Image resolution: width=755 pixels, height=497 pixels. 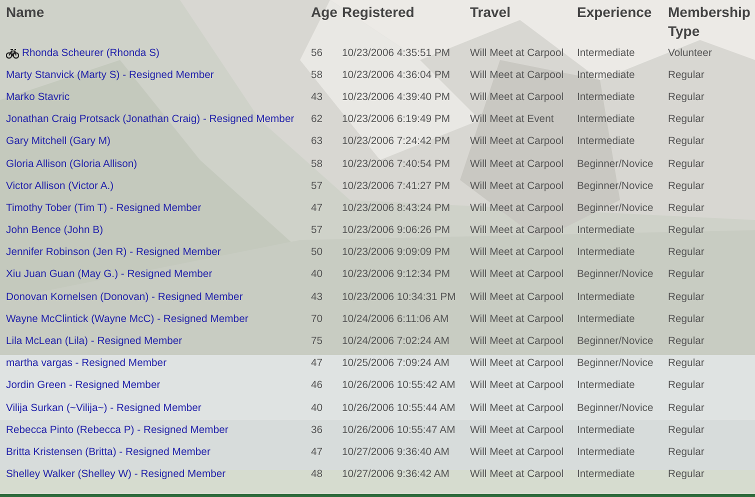 What do you see at coordinates (399, 297) in the screenshot?
I see `table-cell: 10/23/2006 10:34:31 PM` at bounding box center [399, 297].